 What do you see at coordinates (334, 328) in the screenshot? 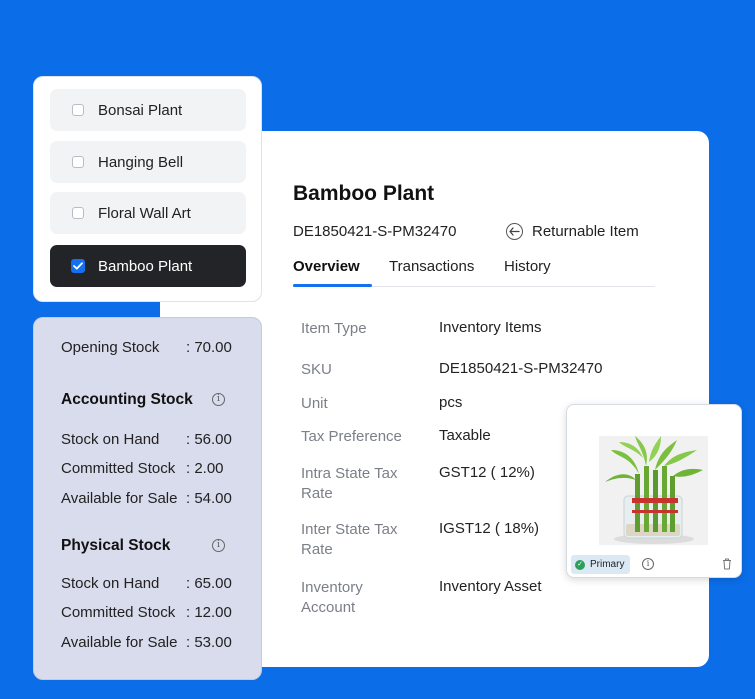
I see `field-label-item-type: Item Type` at bounding box center [334, 328].